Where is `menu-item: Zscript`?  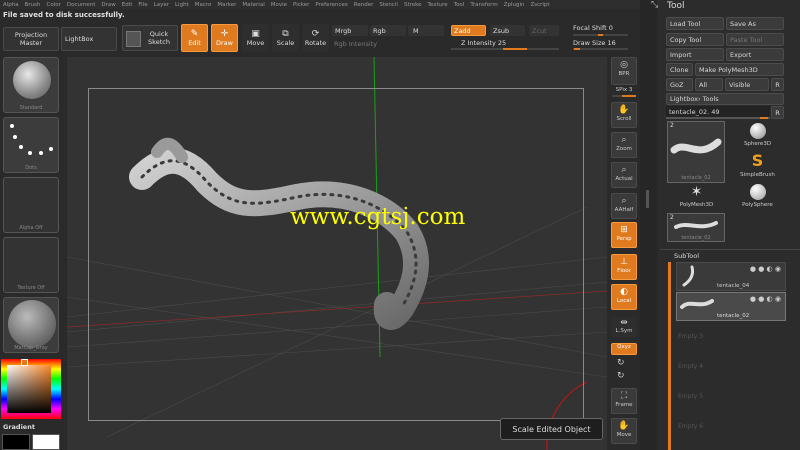 menu-item: Zscript is located at coordinates (539, 5).